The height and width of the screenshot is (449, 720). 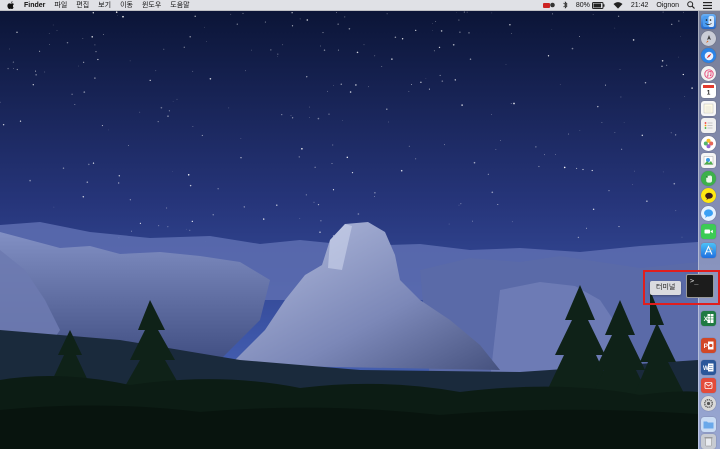 I want to click on menu-window: 윈도우, so click(x=151, y=5).